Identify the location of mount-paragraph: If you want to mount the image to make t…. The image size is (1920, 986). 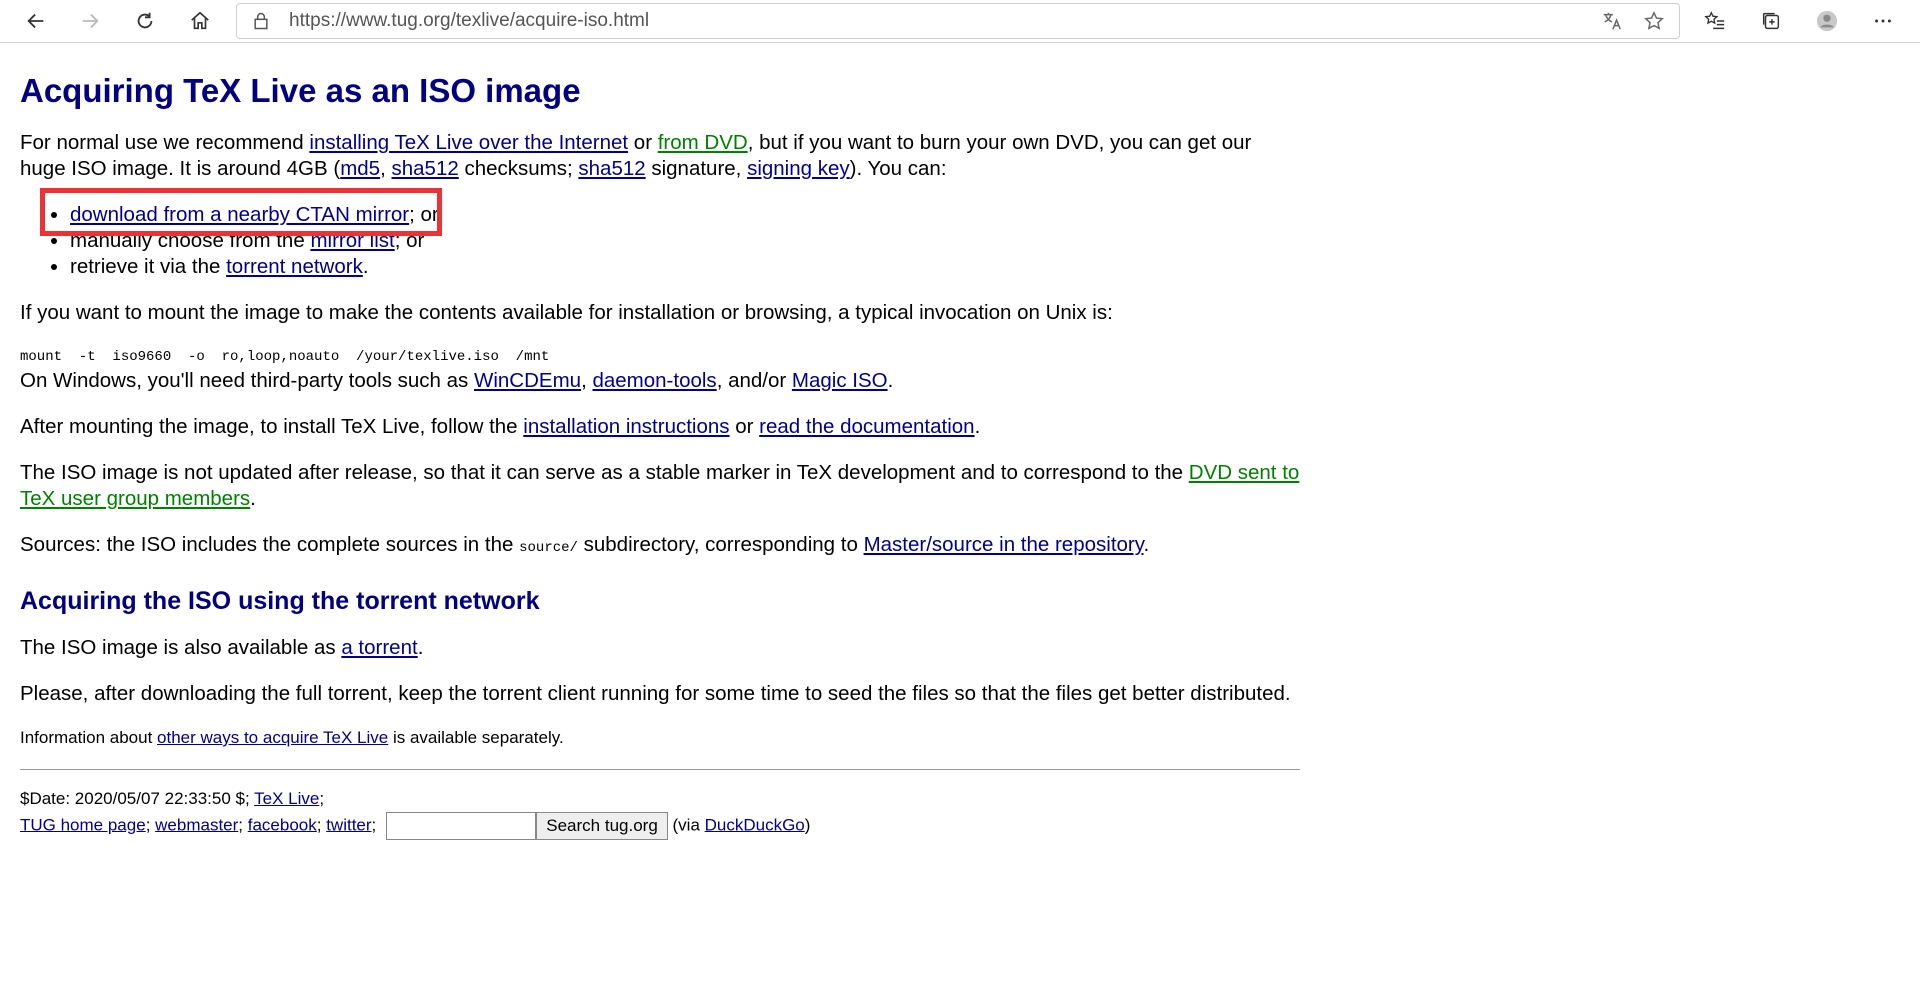
(660, 313).